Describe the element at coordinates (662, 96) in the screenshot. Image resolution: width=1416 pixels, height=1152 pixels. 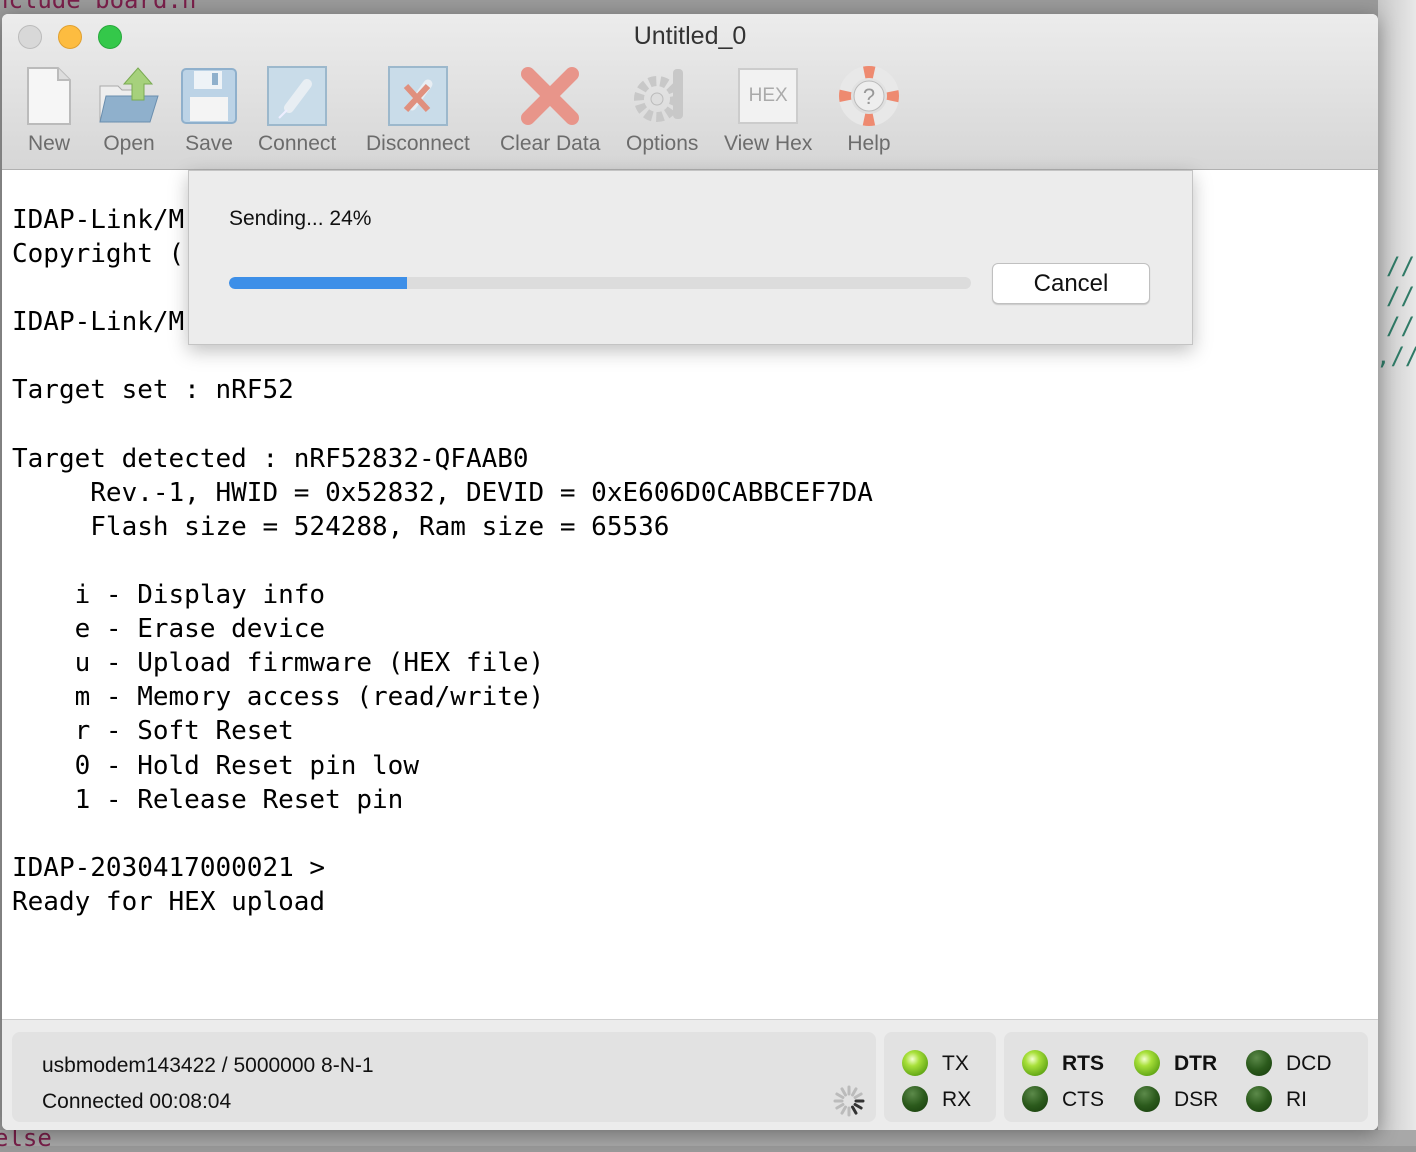
I see `gear-wrench-icon` at that location.